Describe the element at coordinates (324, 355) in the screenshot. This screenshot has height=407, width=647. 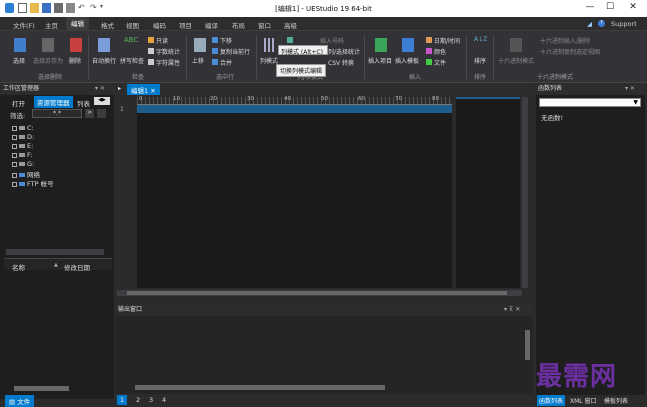
I see `output-area` at that location.